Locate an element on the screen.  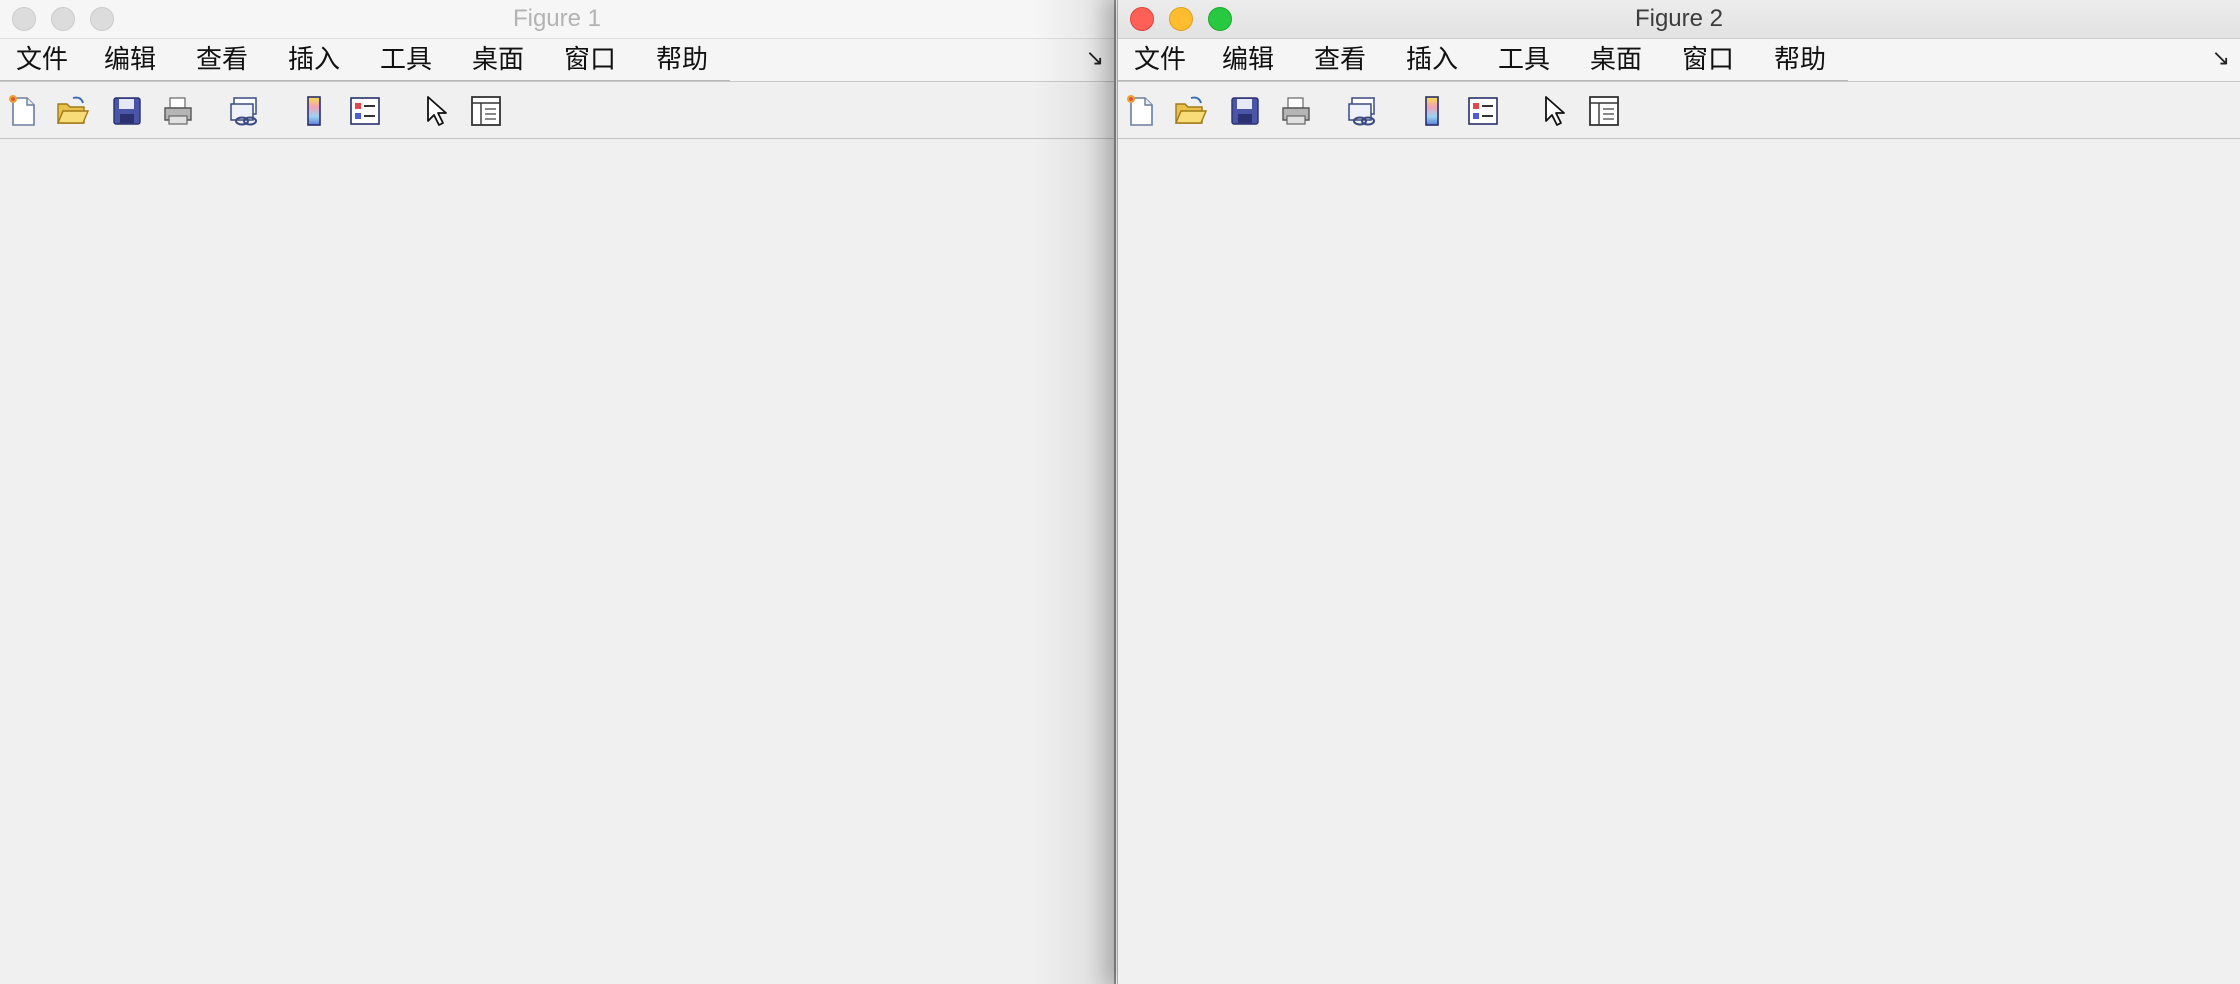
title-bar: Figure 2 is located at coordinates (1679, 19).